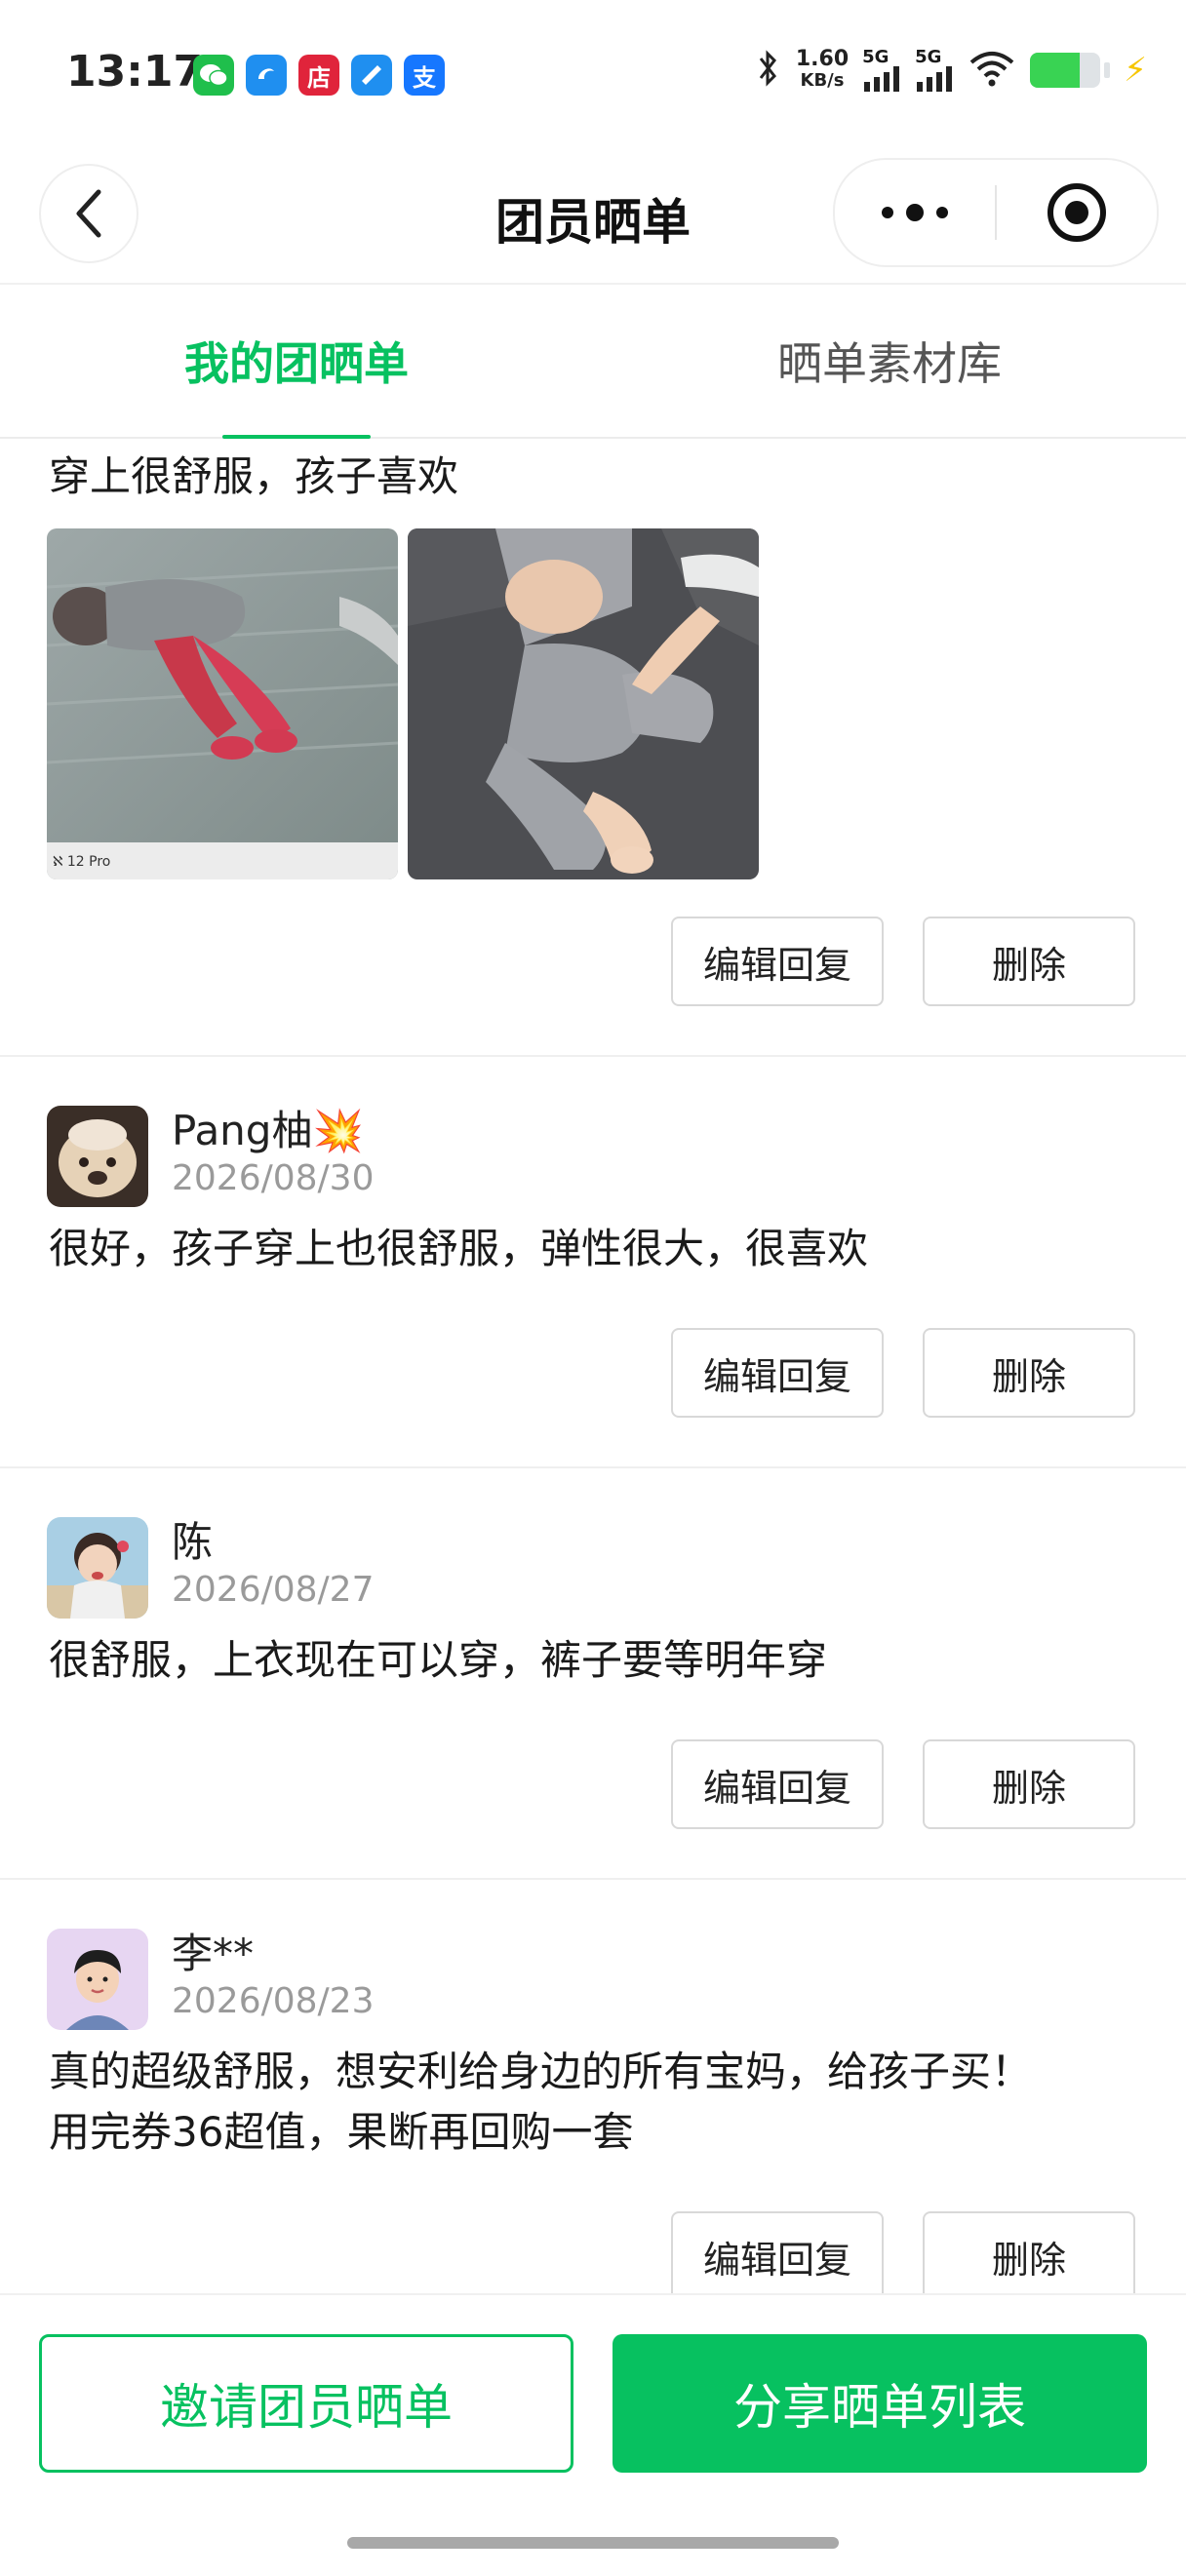 Image resolution: width=1186 pixels, height=2576 pixels. I want to click on close-button, so click(1077, 212).